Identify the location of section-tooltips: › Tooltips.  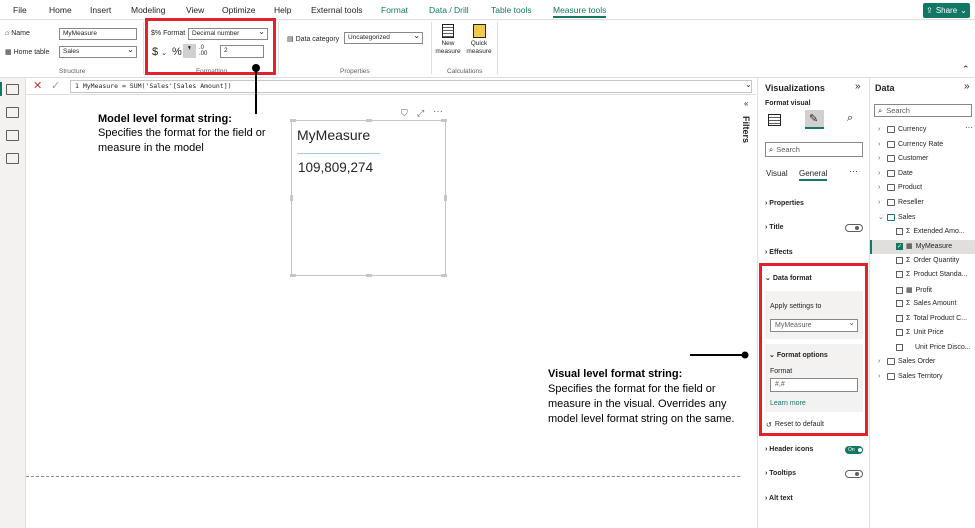
(780, 473).